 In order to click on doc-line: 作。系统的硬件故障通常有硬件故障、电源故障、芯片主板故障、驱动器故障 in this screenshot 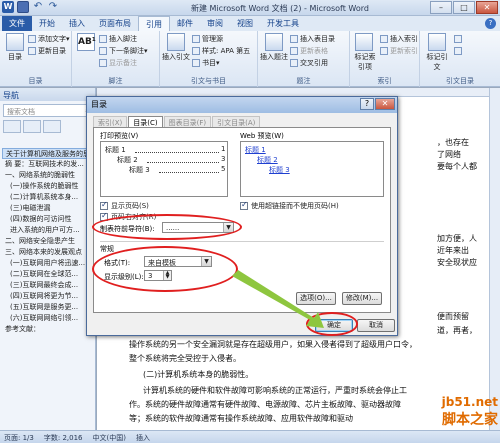, I will do `click(265, 404)`.